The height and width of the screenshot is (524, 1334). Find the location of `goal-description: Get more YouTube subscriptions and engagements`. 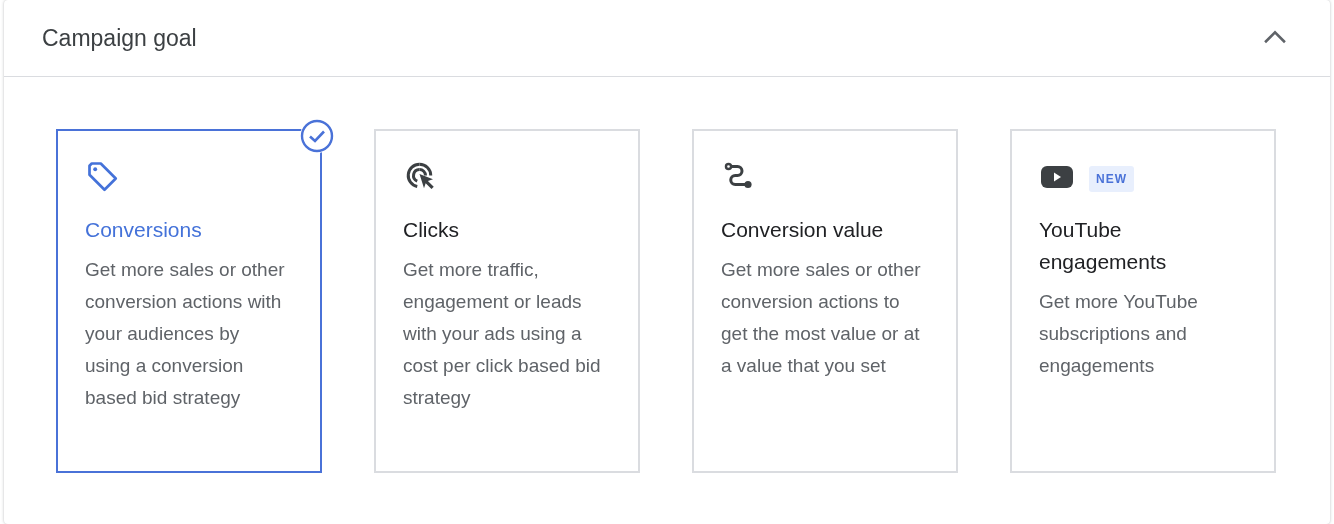

goal-description: Get more YouTube subscriptions and engagements is located at coordinates (1119, 334).